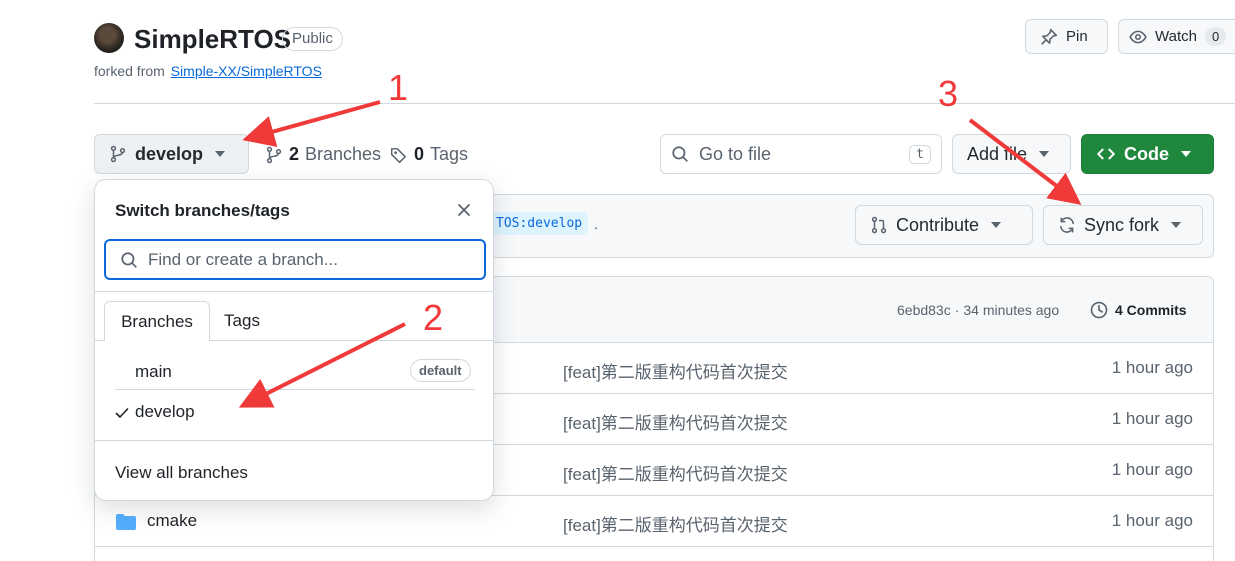 Image resolution: width=1235 pixels, height=561 pixels. I want to click on annotation-label-3: 3, so click(948, 93).